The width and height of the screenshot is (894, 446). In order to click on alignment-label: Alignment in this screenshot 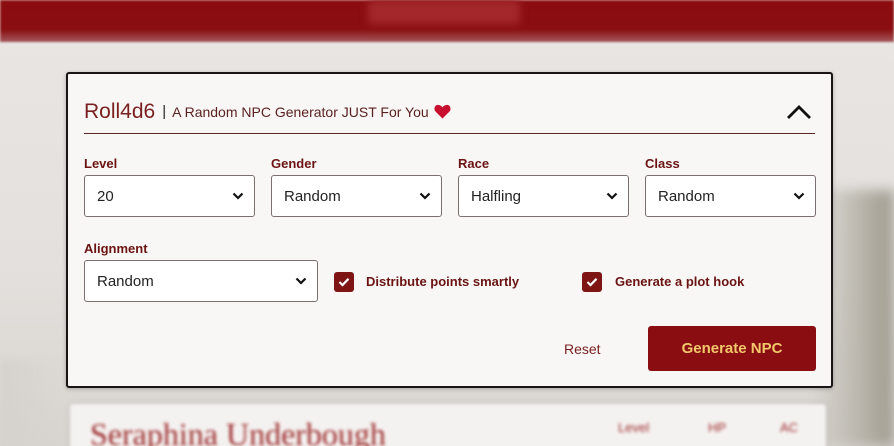, I will do `click(116, 248)`.